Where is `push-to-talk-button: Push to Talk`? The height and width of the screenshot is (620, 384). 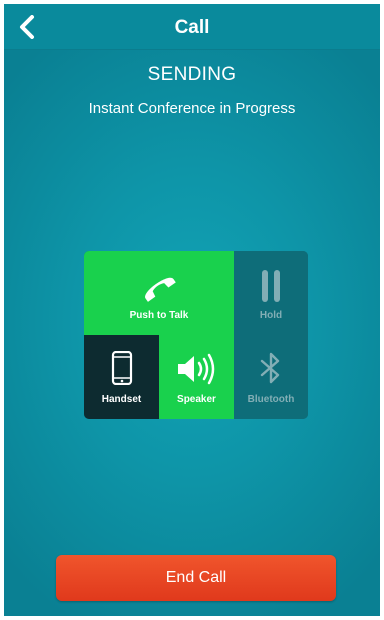
push-to-talk-button: Push to Talk is located at coordinates (159, 293).